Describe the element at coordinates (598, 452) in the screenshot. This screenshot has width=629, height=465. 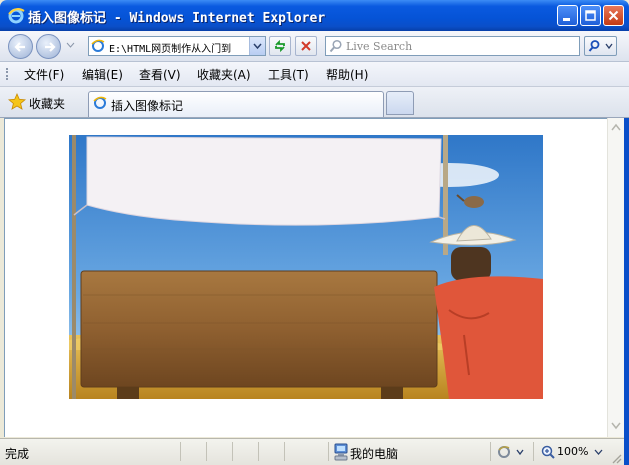
I see `zoom-dropdown-icon` at that location.